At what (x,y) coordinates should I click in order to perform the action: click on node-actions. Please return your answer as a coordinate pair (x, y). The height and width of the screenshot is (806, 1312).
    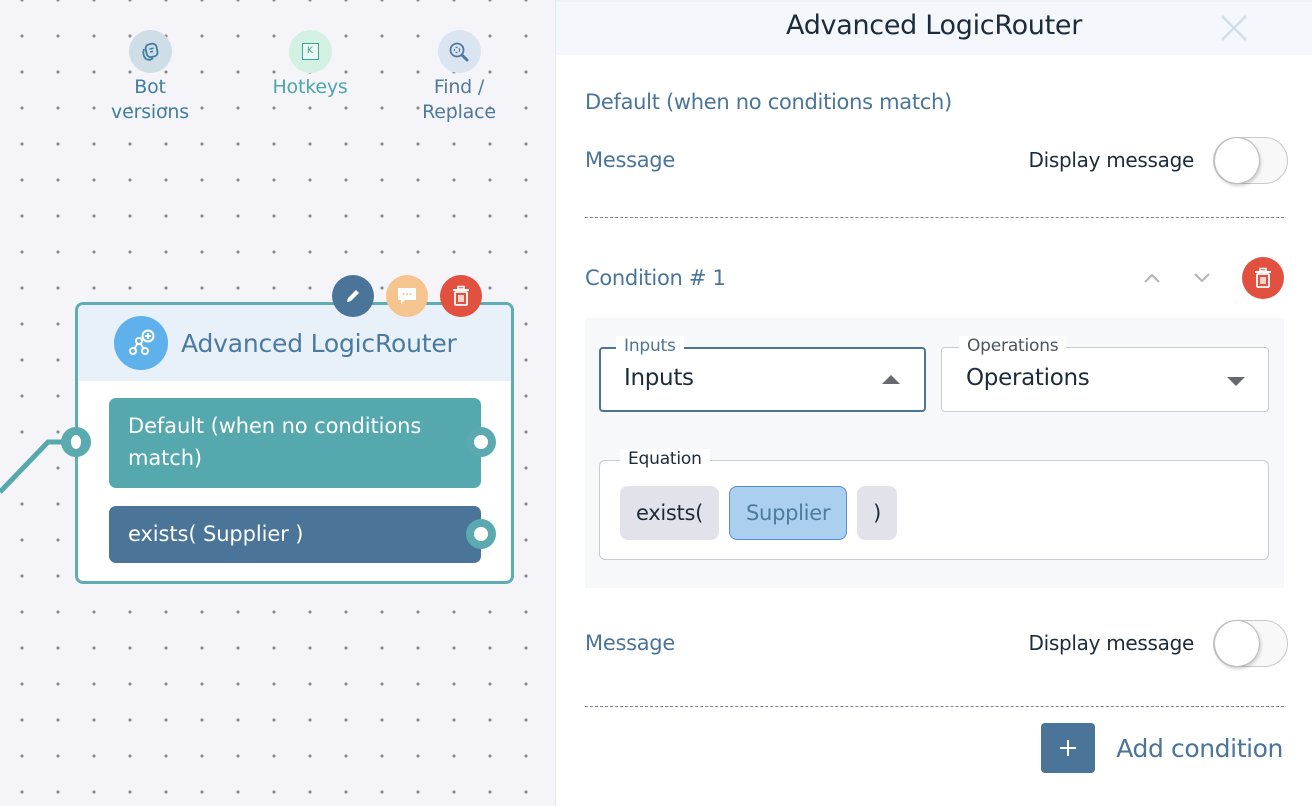
    Looking at the image, I should click on (407, 296).